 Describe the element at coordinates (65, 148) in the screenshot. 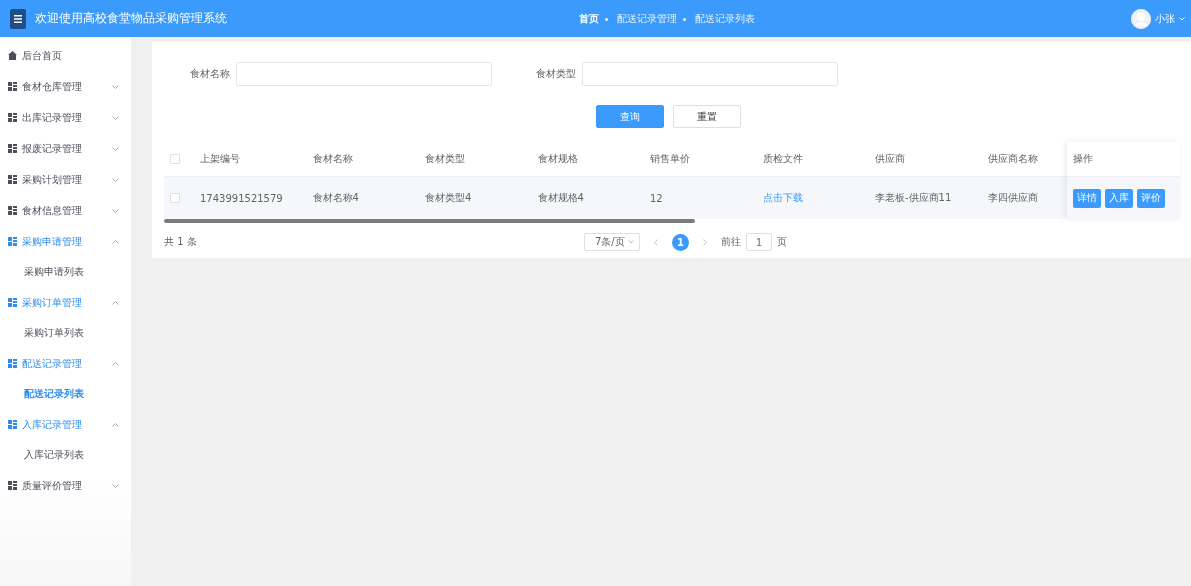

I see `sidebar-item: 报废记录管理` at that location.